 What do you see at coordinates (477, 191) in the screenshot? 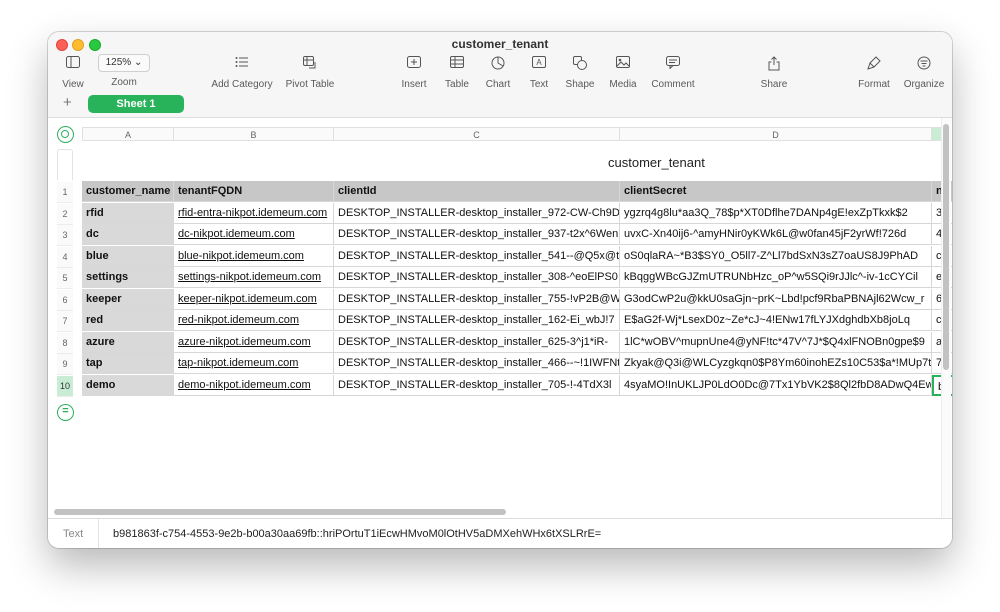
I see `header-cell-client-id: clientId` at bounding box center [477, 191].